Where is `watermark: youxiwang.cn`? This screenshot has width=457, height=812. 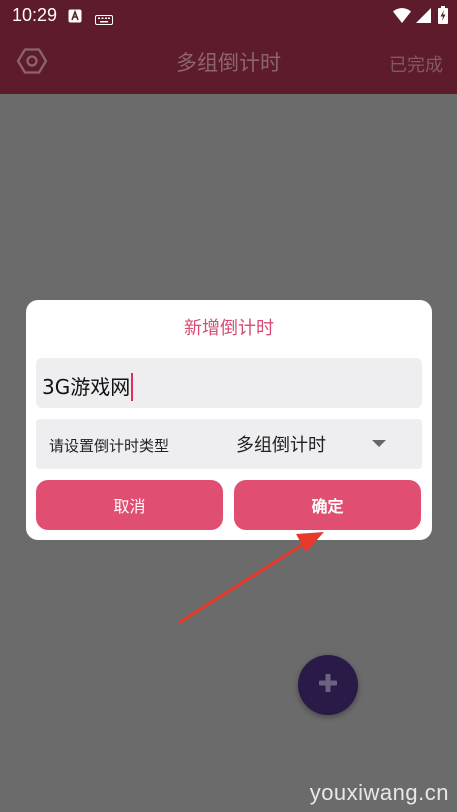
watermark: youxiwang.cn is located at coordinates (379, 792).